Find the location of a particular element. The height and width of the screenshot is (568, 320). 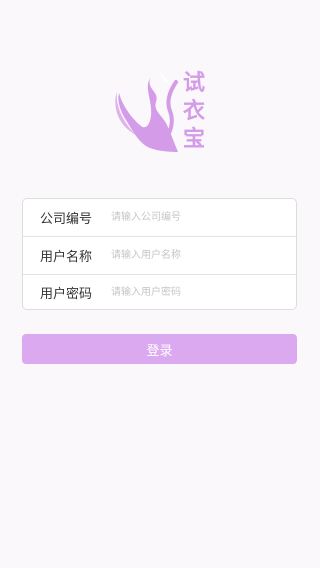

password-row: 用户密码 is located at coordinates (159, 291).